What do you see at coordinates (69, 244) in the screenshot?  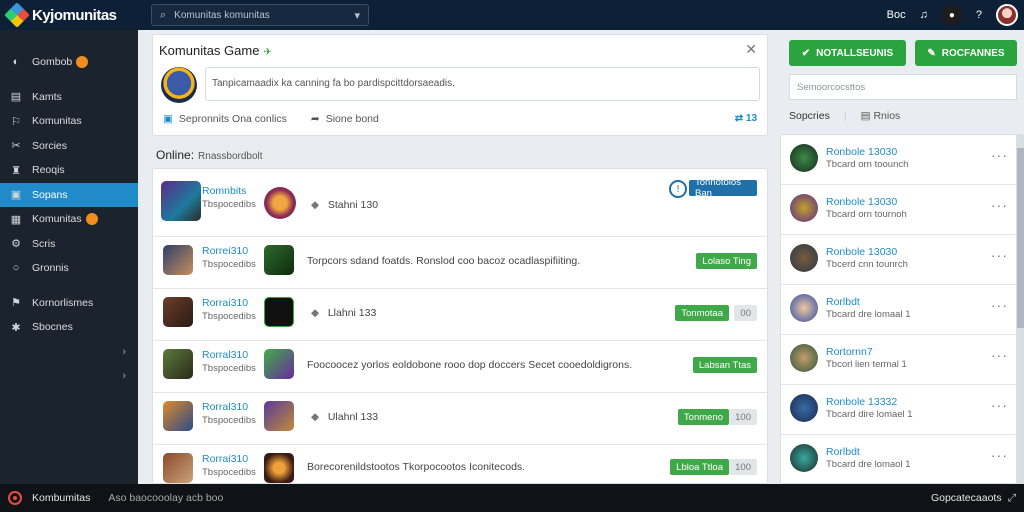 I see `sidebar-item-scris: ⚙ Scris` at bounding box center [69, 244].